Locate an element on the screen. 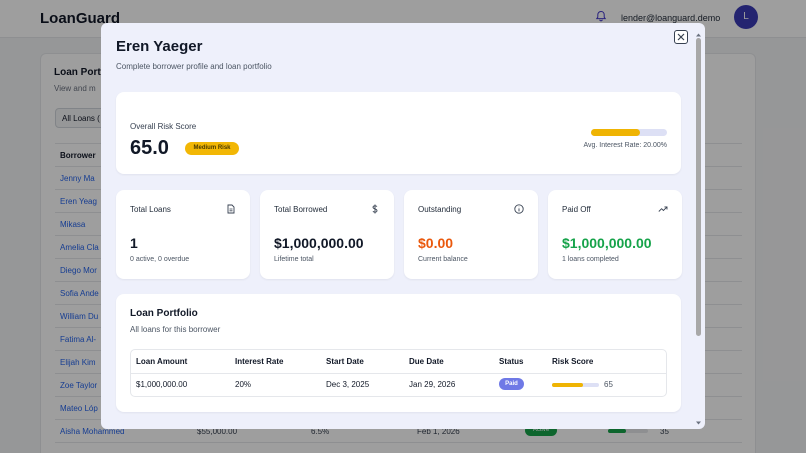  close-button is located at coordinates (681, 37).